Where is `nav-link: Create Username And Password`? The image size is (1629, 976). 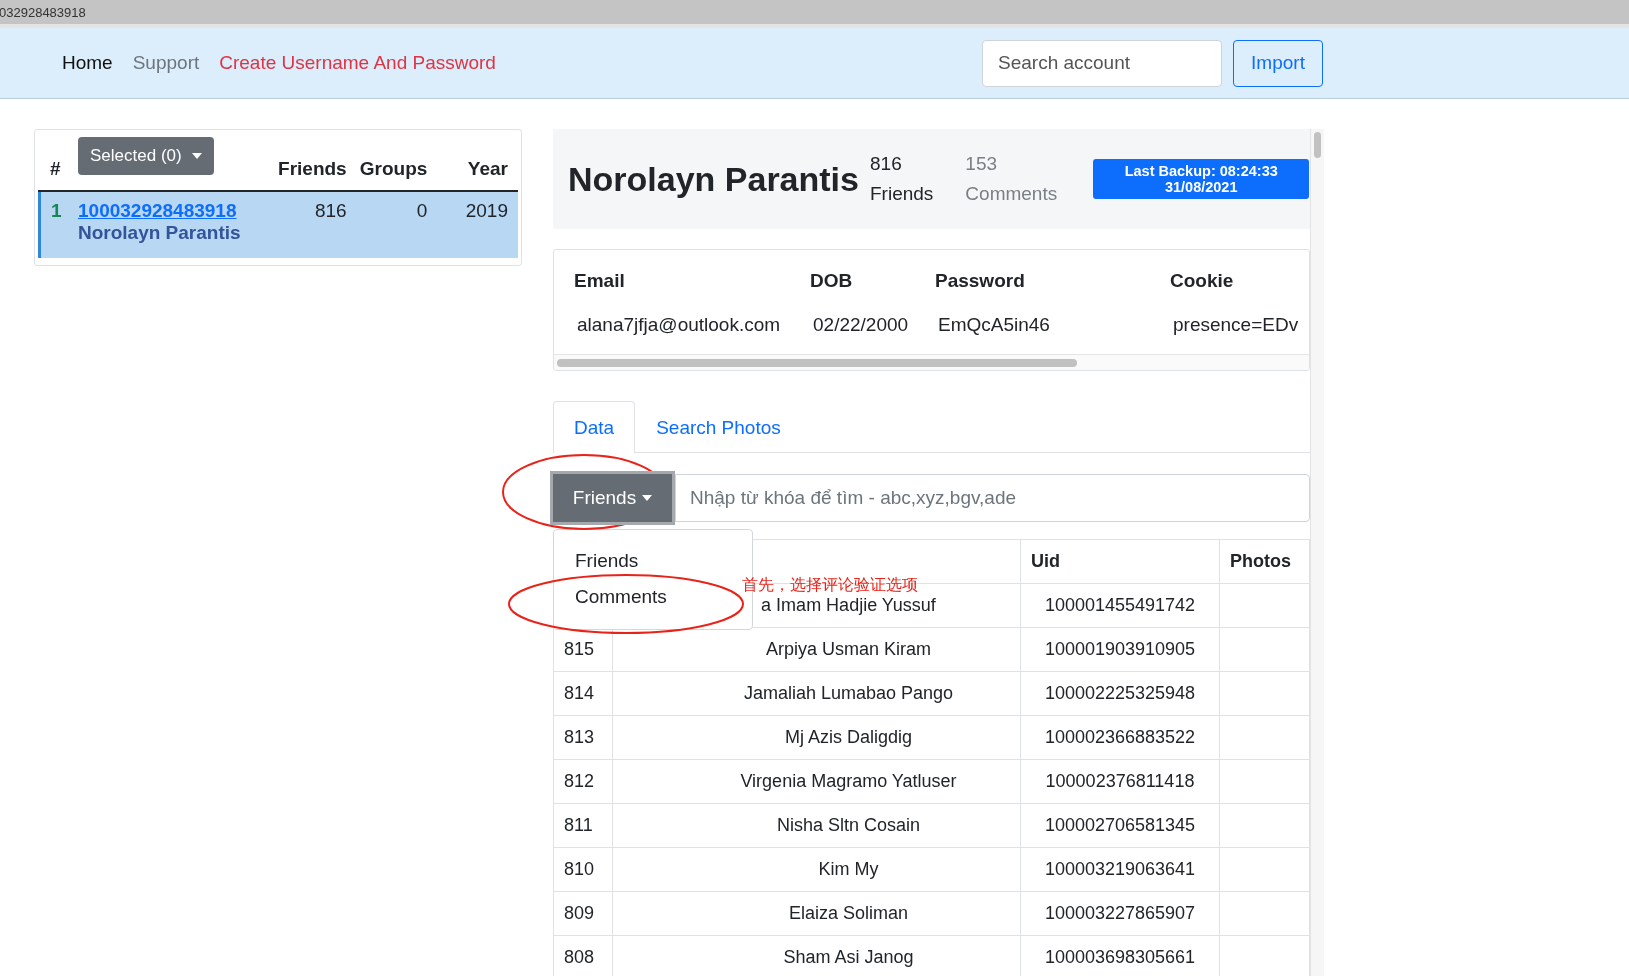
nav-link: Create Username And Password is located at coordinates (357, 63).